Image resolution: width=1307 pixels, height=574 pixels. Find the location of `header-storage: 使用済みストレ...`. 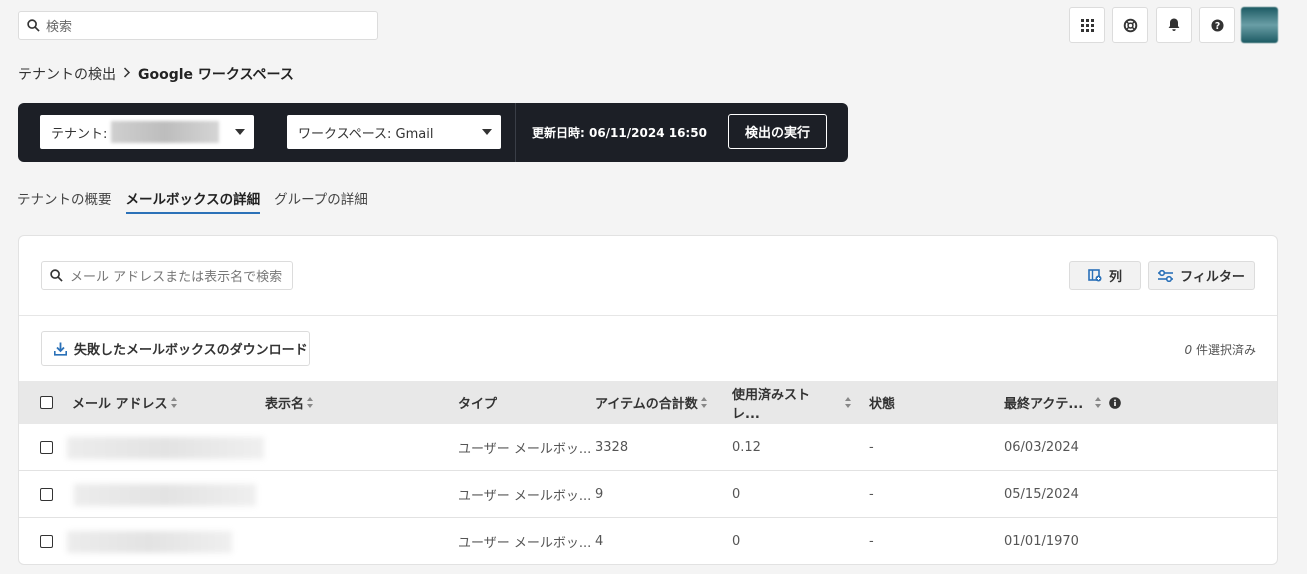

header-storage: 使用済みストレ... is located at coordinates (792, 402).